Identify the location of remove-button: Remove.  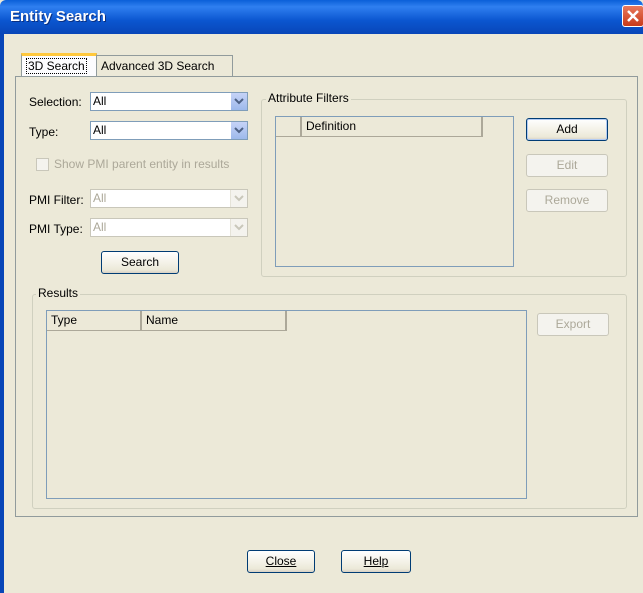
(567, 200).